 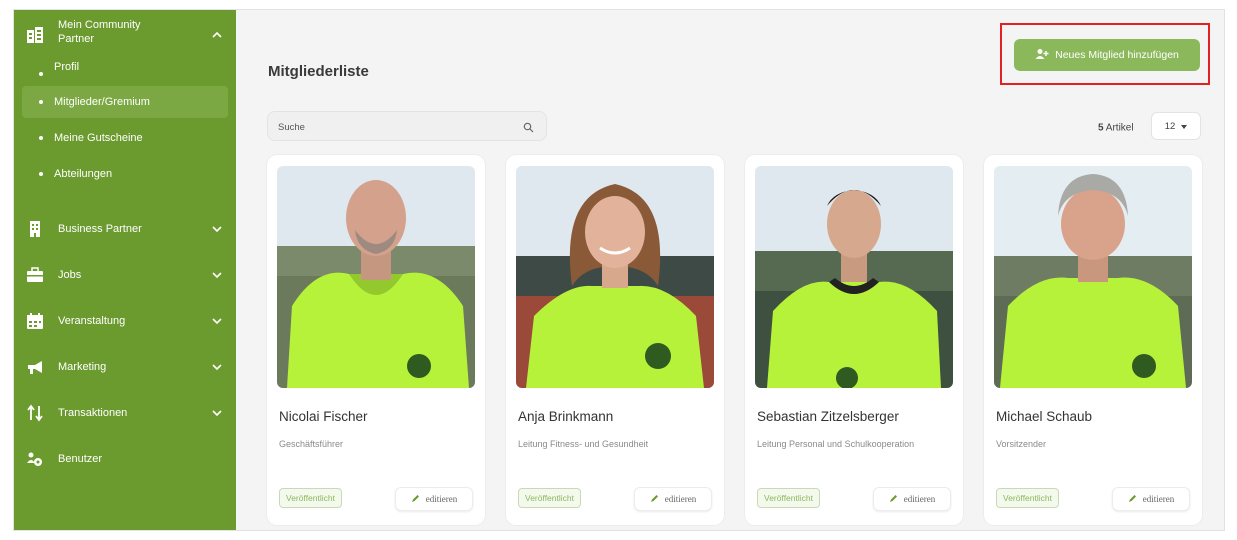 I want to click on buildings-icon, so click(x=35, y=35).